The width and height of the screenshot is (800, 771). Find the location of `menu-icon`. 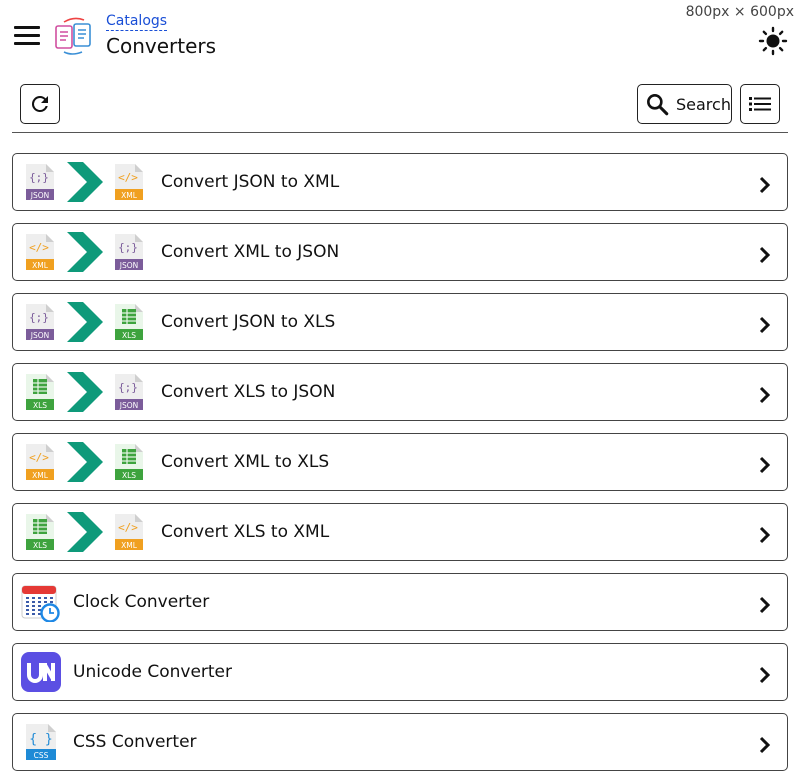

menu-icon is located at coordinates (27, 36).